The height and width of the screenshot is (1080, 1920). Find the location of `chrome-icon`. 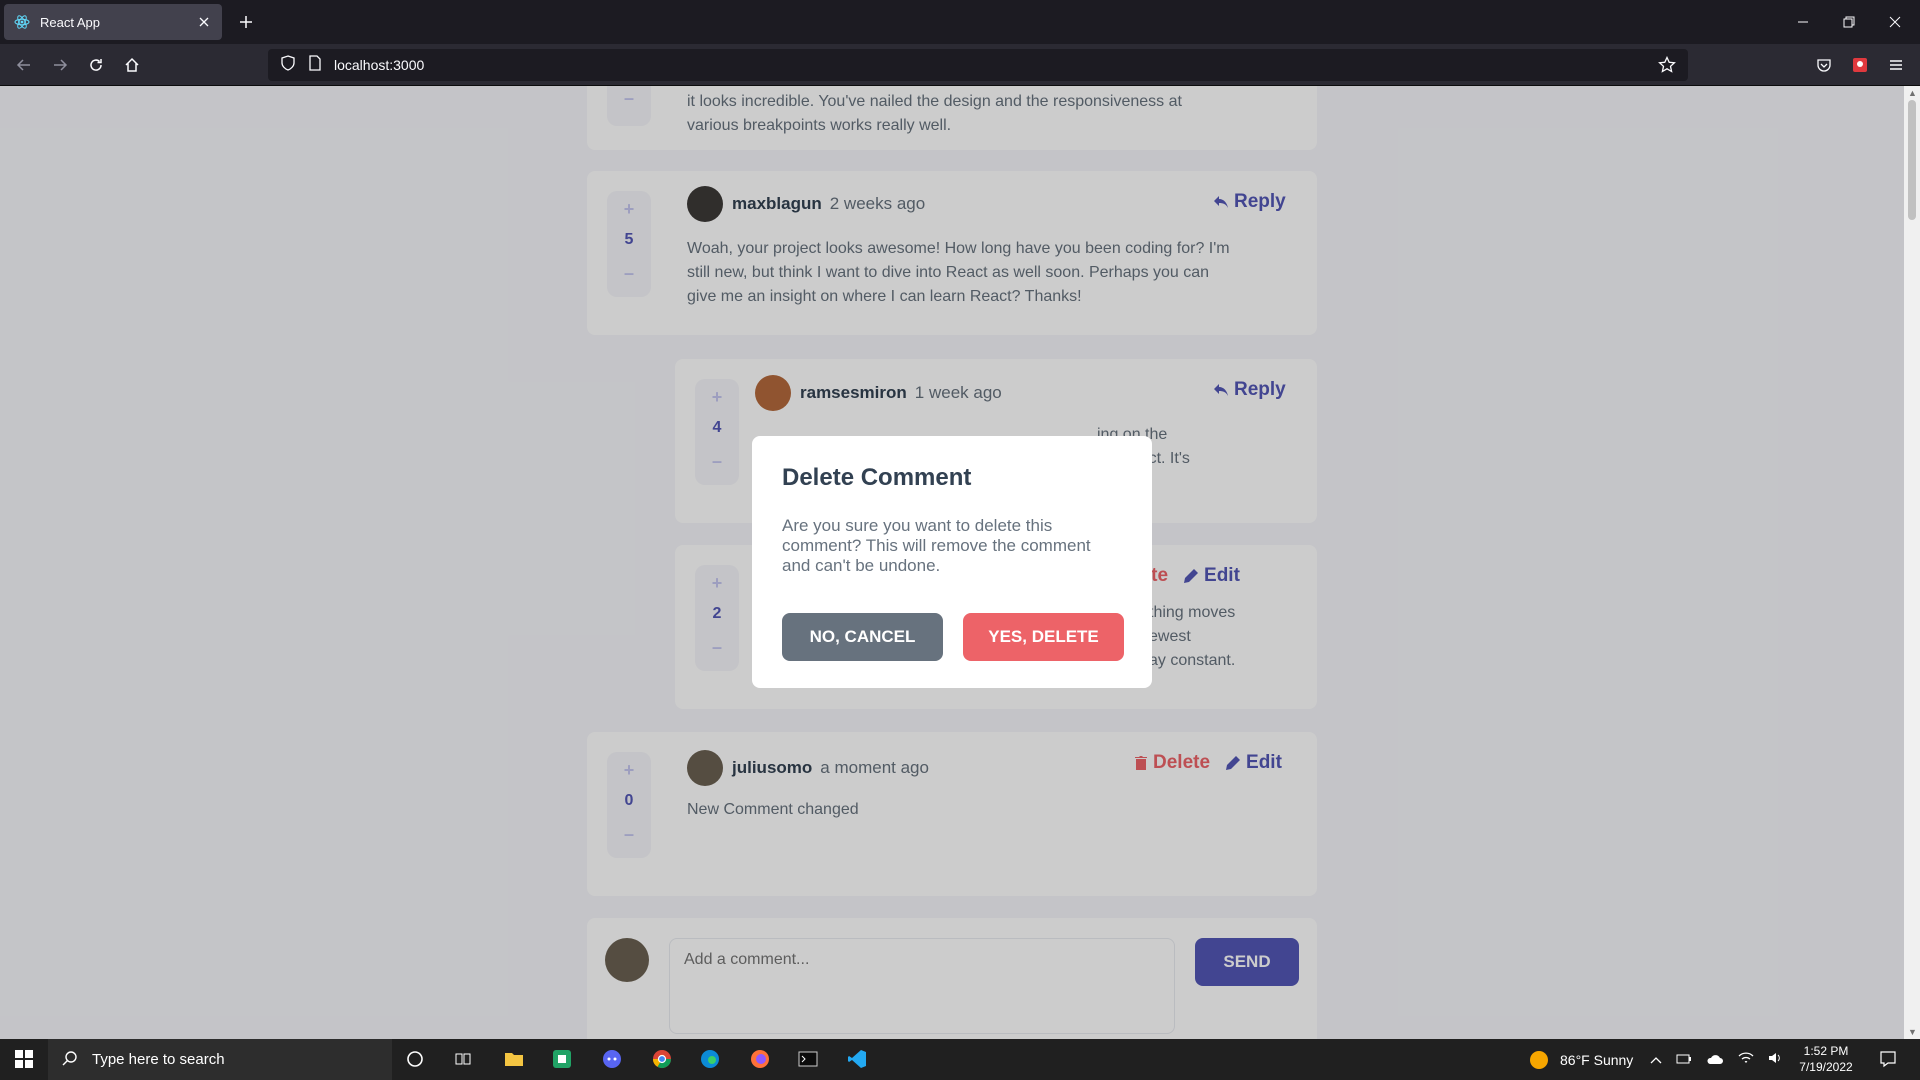

chrome-icon is located at coordinates (662, 1059).